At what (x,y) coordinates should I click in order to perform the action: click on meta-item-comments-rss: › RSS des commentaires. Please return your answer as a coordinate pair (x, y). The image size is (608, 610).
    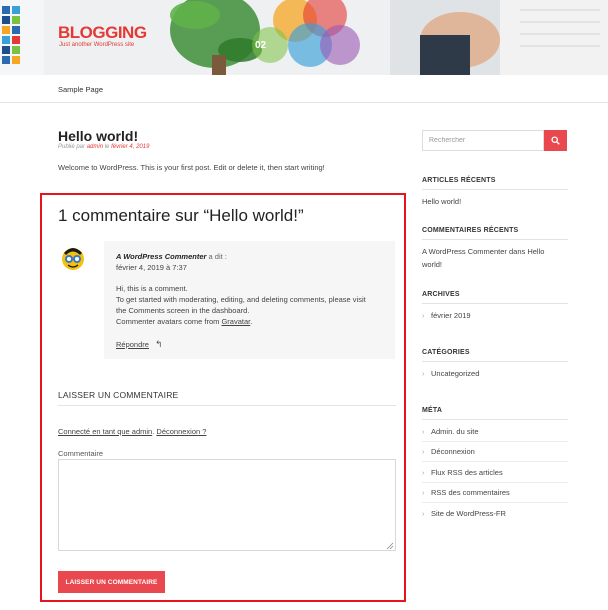
    Looking at the image, I should click on (495, 492).